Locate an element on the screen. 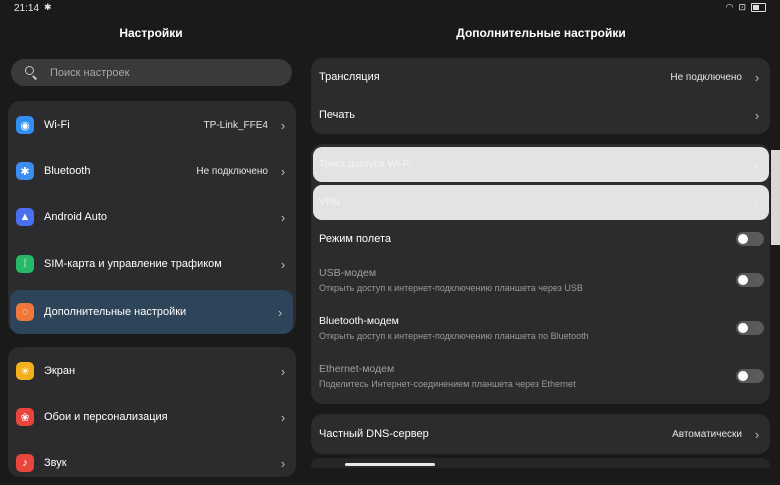 This screenshot has height=485, width=780. ethernet-modem-title: Ethernet-модем is located at coordinates (357, 369).